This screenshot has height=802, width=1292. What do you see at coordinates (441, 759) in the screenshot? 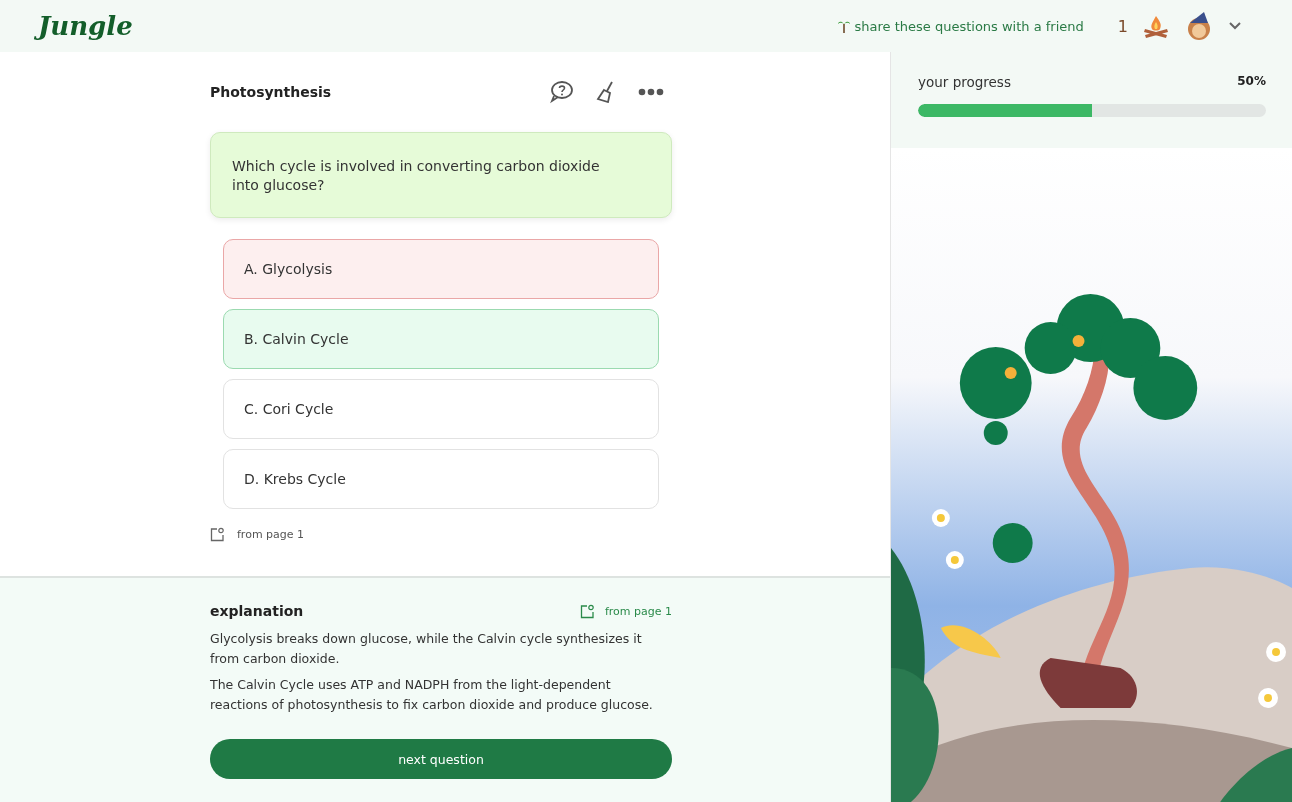
I see `next-question-button: next question` at bounding box center [441, 759].